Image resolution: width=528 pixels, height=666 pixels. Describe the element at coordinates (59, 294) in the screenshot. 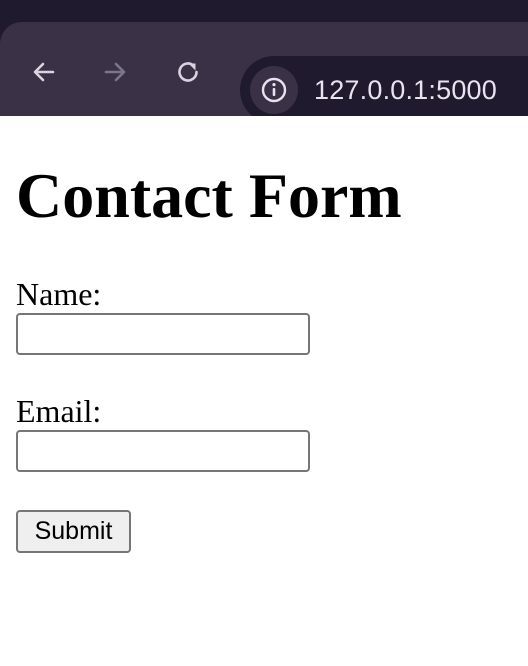

I see `name-label: Name:` at that location.